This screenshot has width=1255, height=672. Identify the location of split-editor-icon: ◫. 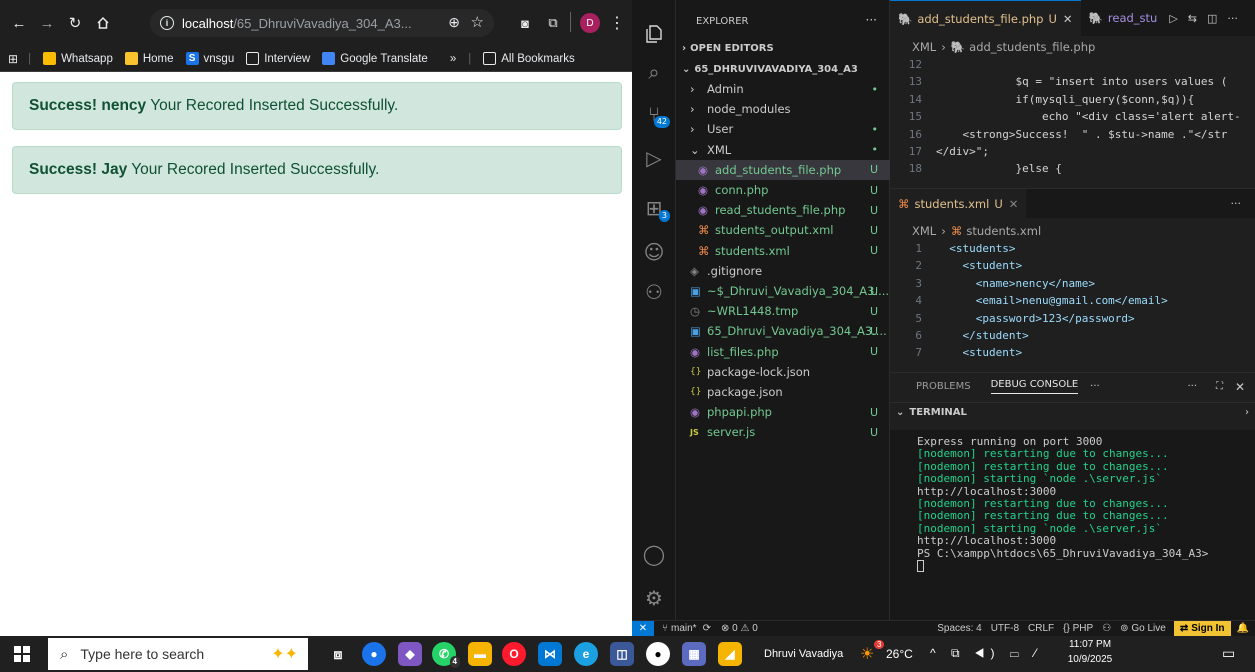
(1212, 18).